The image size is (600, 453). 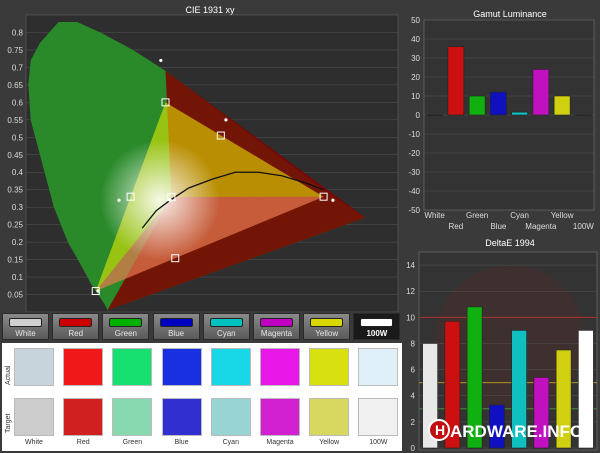 I want to click on swatch-button-red: Red, so click(x=76, y=326).